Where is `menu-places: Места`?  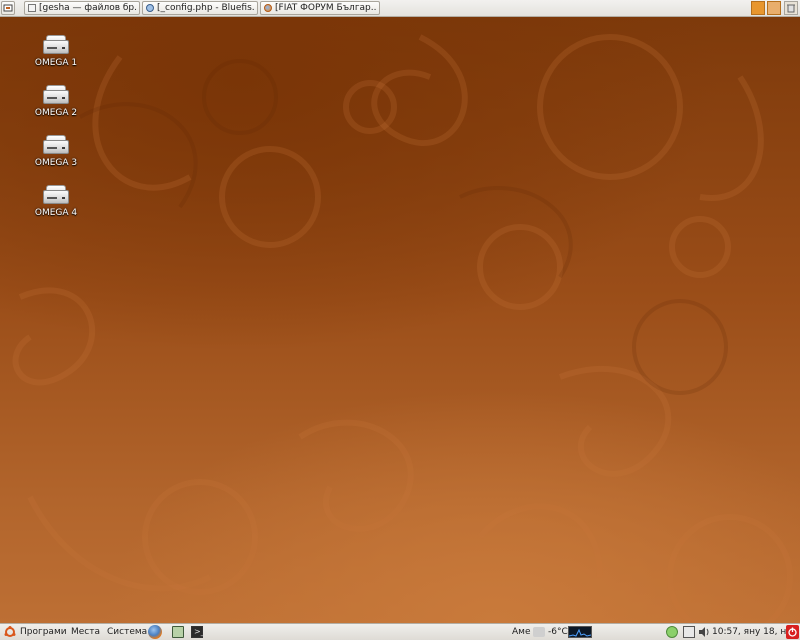 menu-places: Места is located at coordinates (85, 632).